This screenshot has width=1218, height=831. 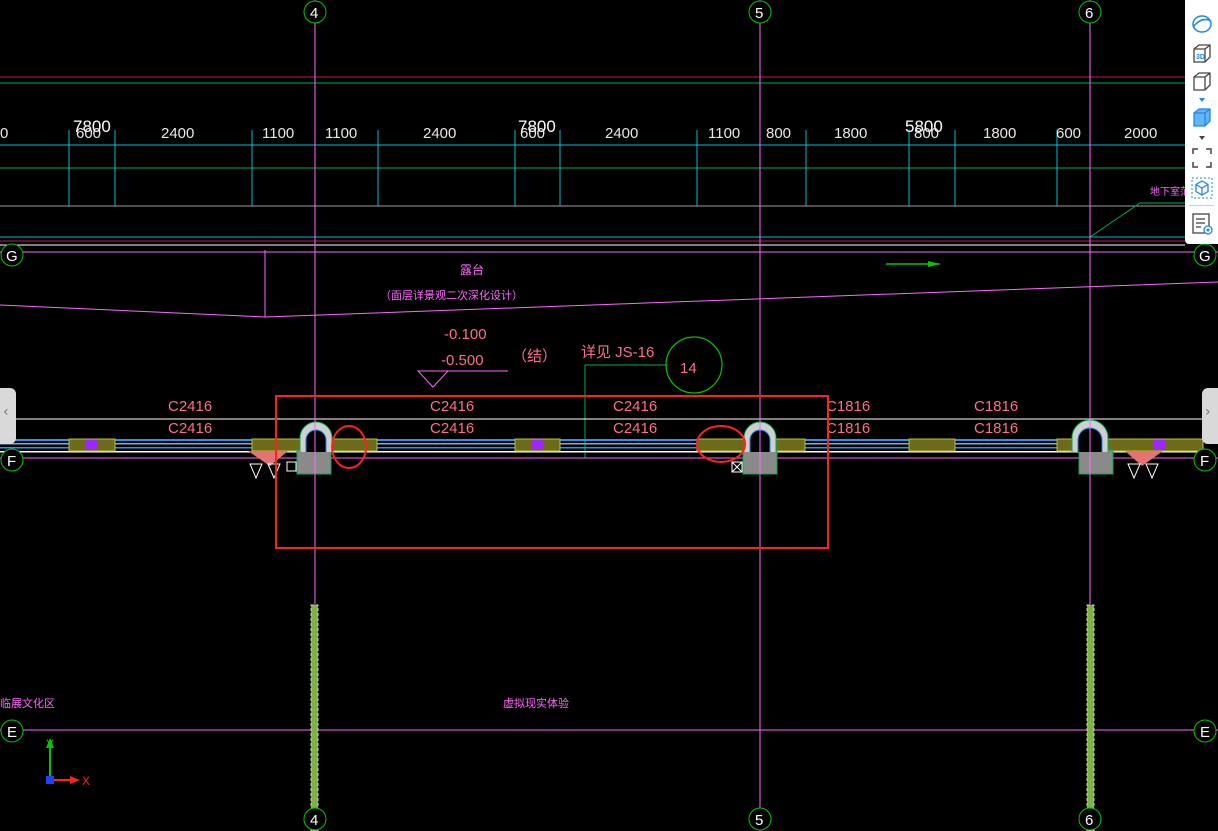 I want to click on 3d-view-icon: 3D, so click(x=1202, y=54).